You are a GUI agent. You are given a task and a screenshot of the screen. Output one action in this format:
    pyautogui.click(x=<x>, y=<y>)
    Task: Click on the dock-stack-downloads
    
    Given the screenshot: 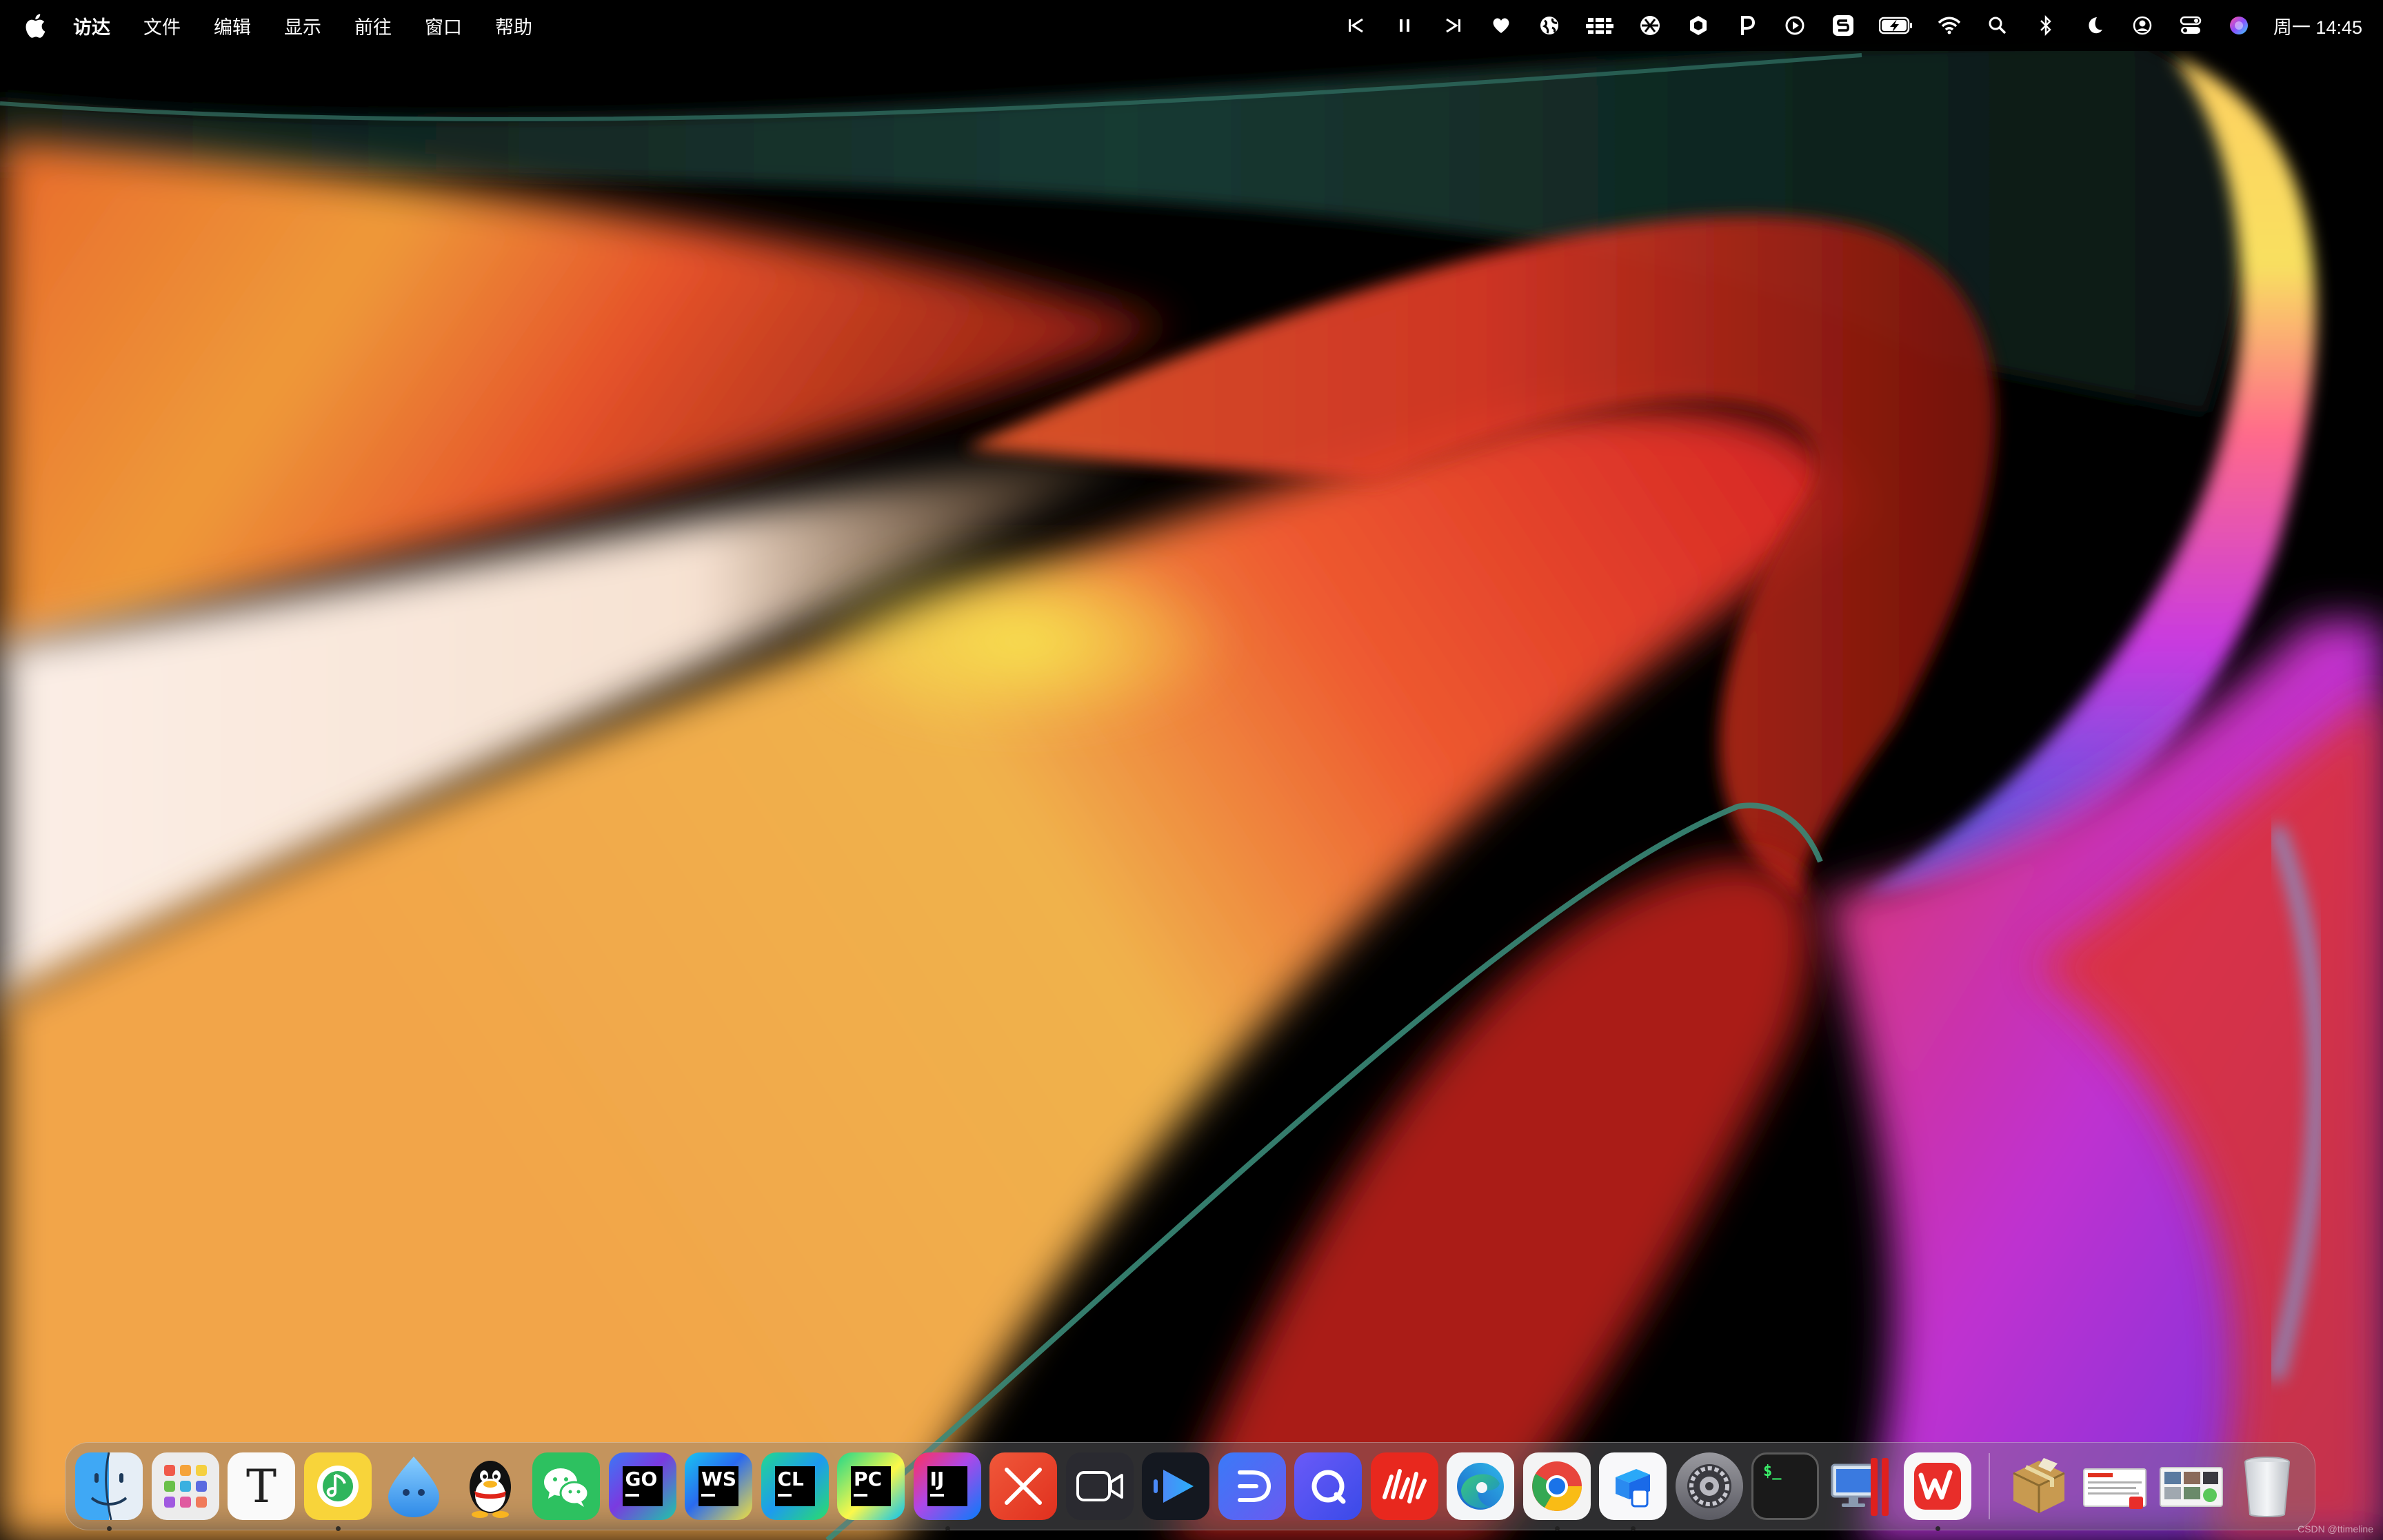 What is the action you would take?
    pyautogui.click(x=2039, y=1486)
    